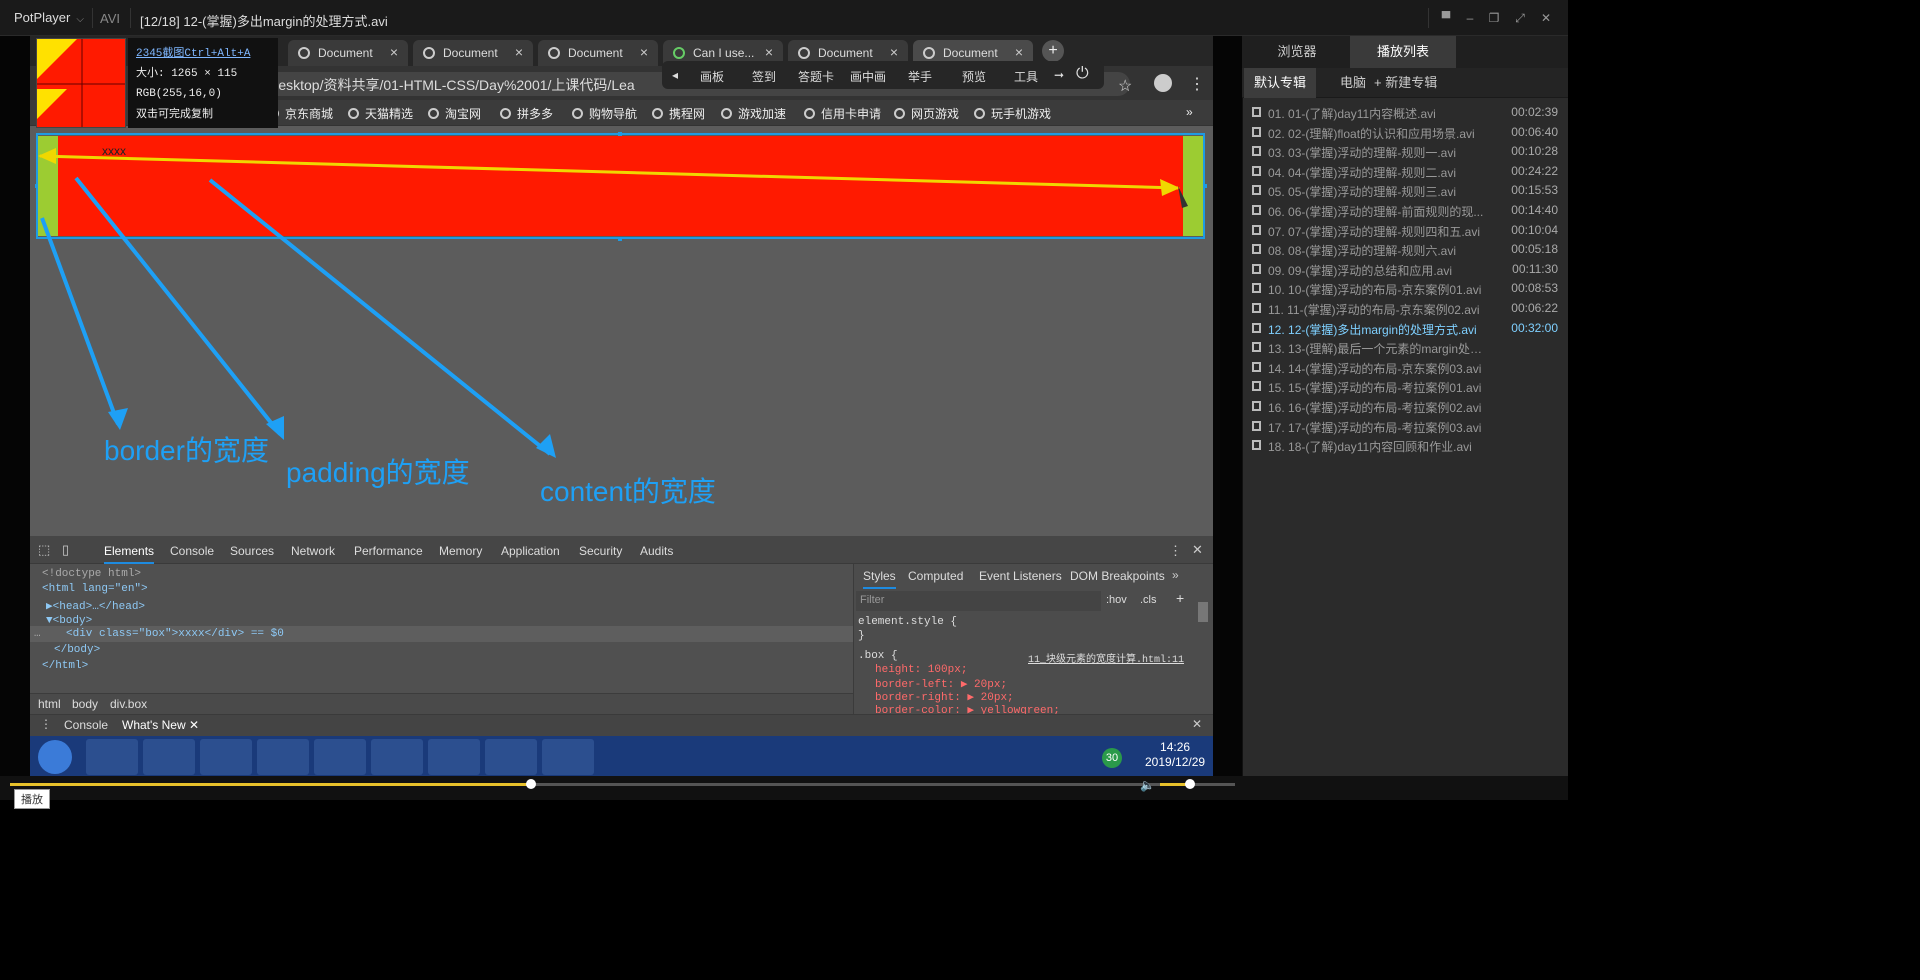  What do you see at coordinates (1405, 291) in the screenshot?
I see `playlist-item: 10. 10-(掌握)浮动的布局-京东案例01.avi 00:08:53` at bounding box center [1405, 291].